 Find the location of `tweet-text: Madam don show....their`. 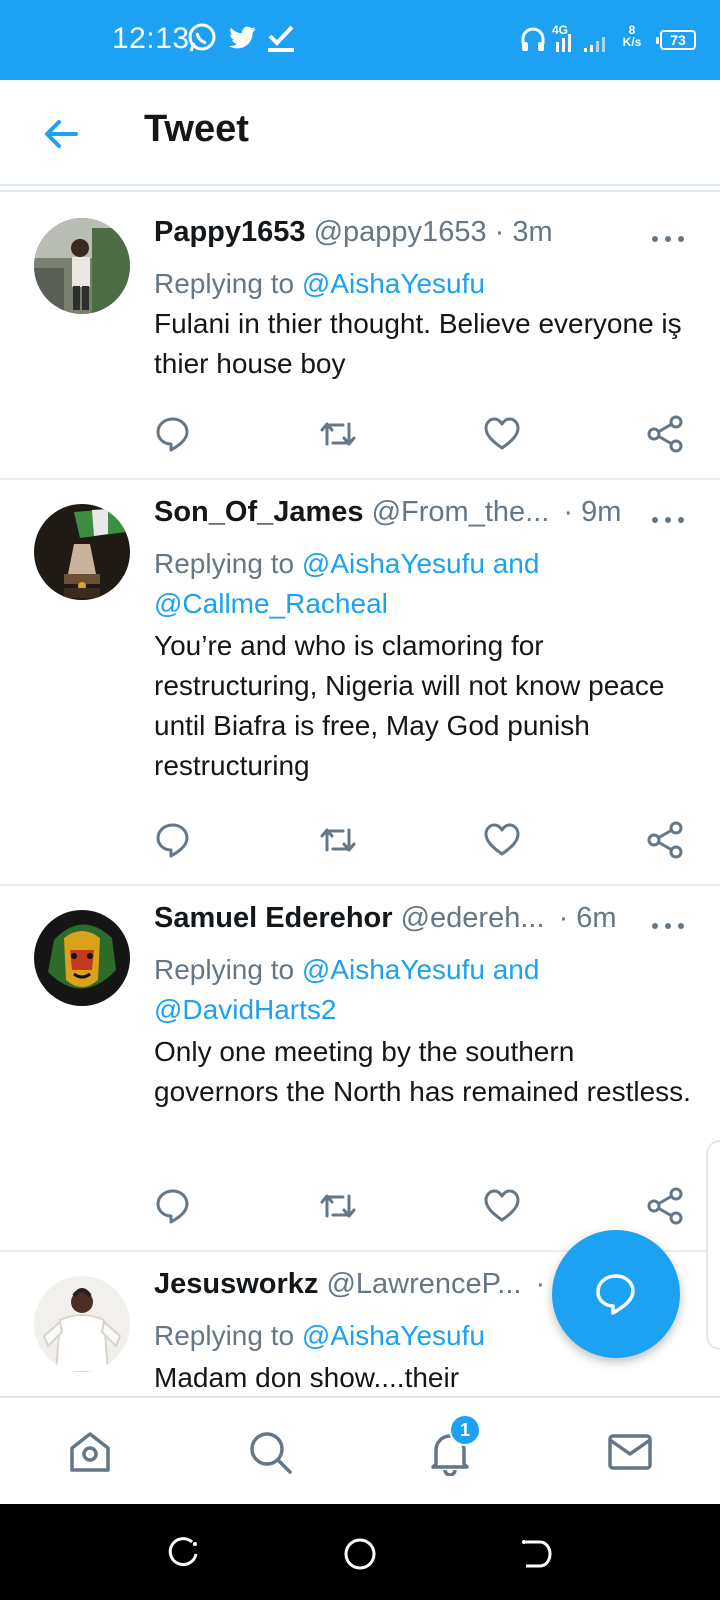

tweet-text: Madam don show....their is located at coordinates (307, 1377).